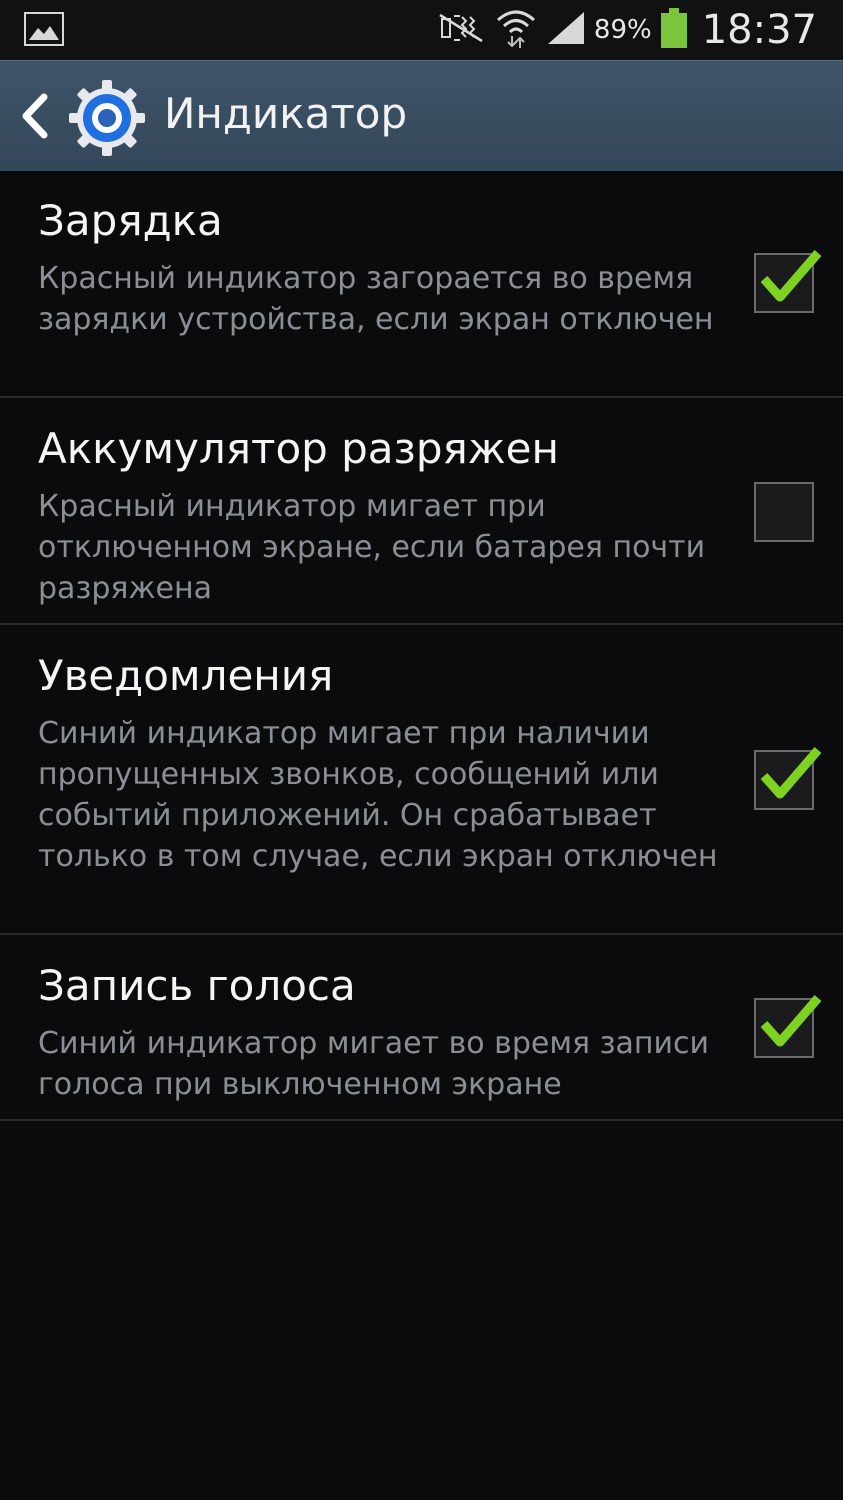 The width and height of the screenshot is (843, 1500). I want to click on setting-label: Уведомления, so click(186, 675).